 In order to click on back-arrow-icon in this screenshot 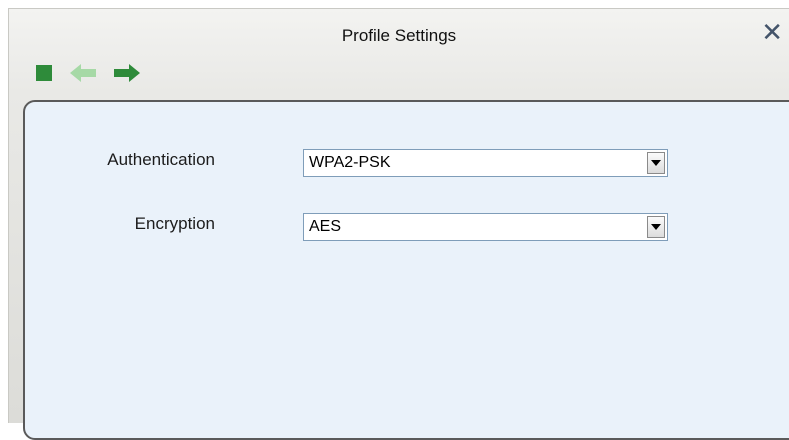, I will do `click(83, 72)`.